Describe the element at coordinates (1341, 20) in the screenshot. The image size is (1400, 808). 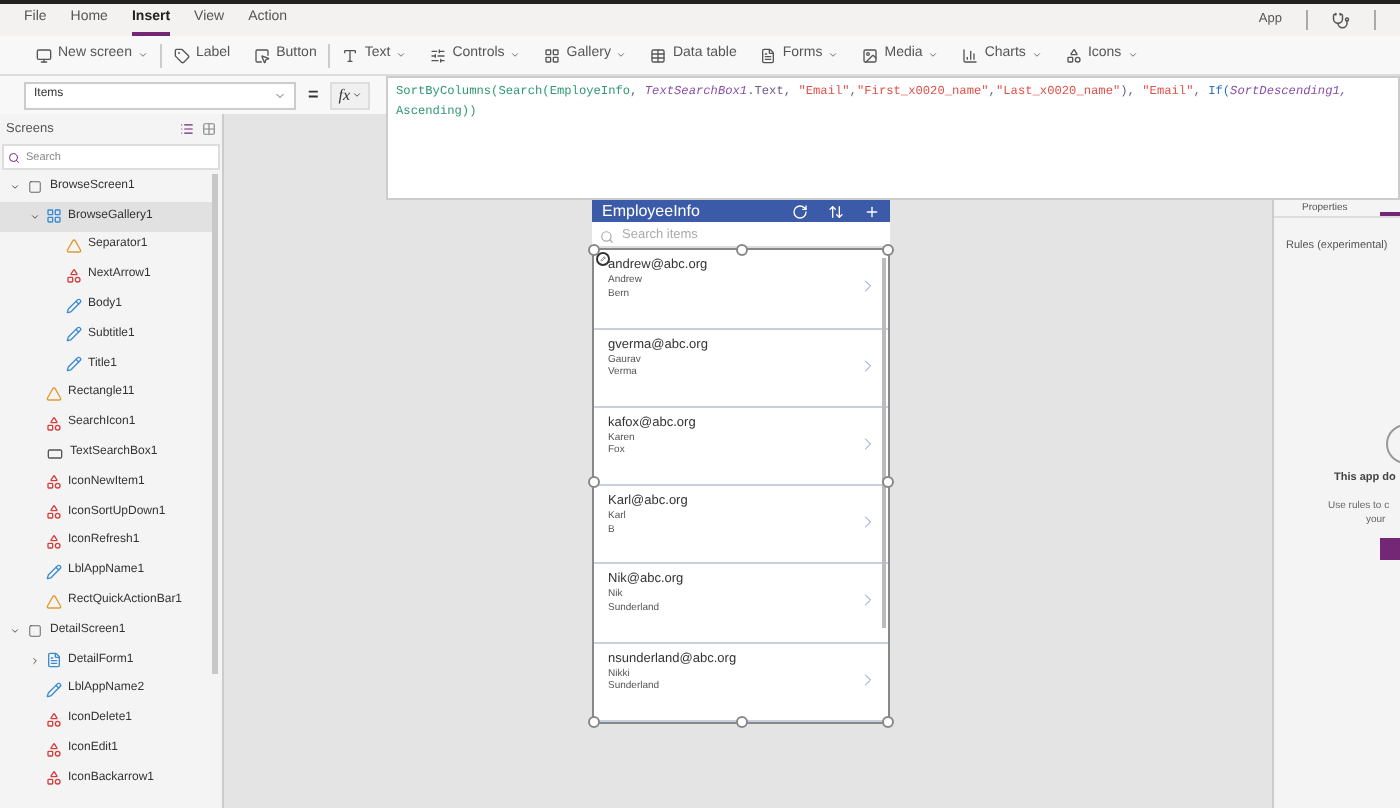
I see `stethoscope-icon` at that location.